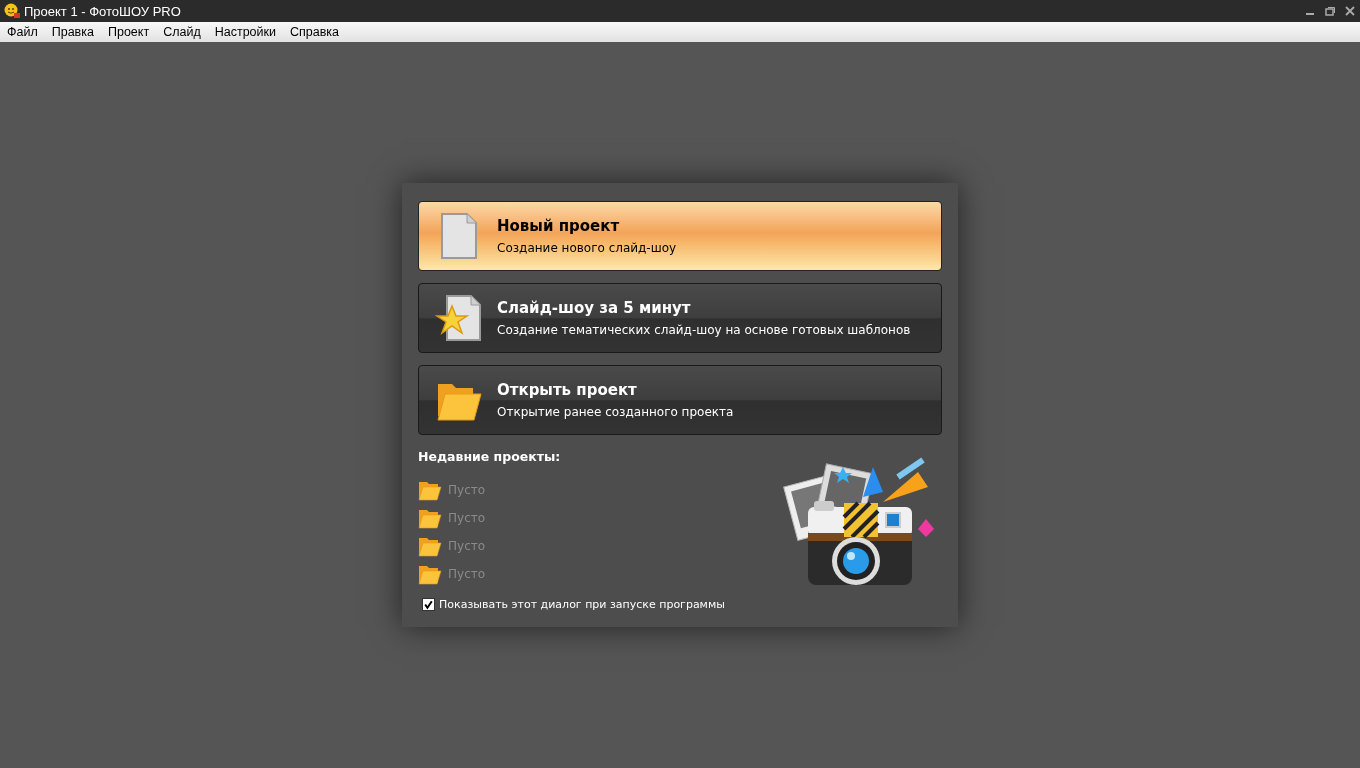  I want to click on menu-item: Справка, so click(317, 32).